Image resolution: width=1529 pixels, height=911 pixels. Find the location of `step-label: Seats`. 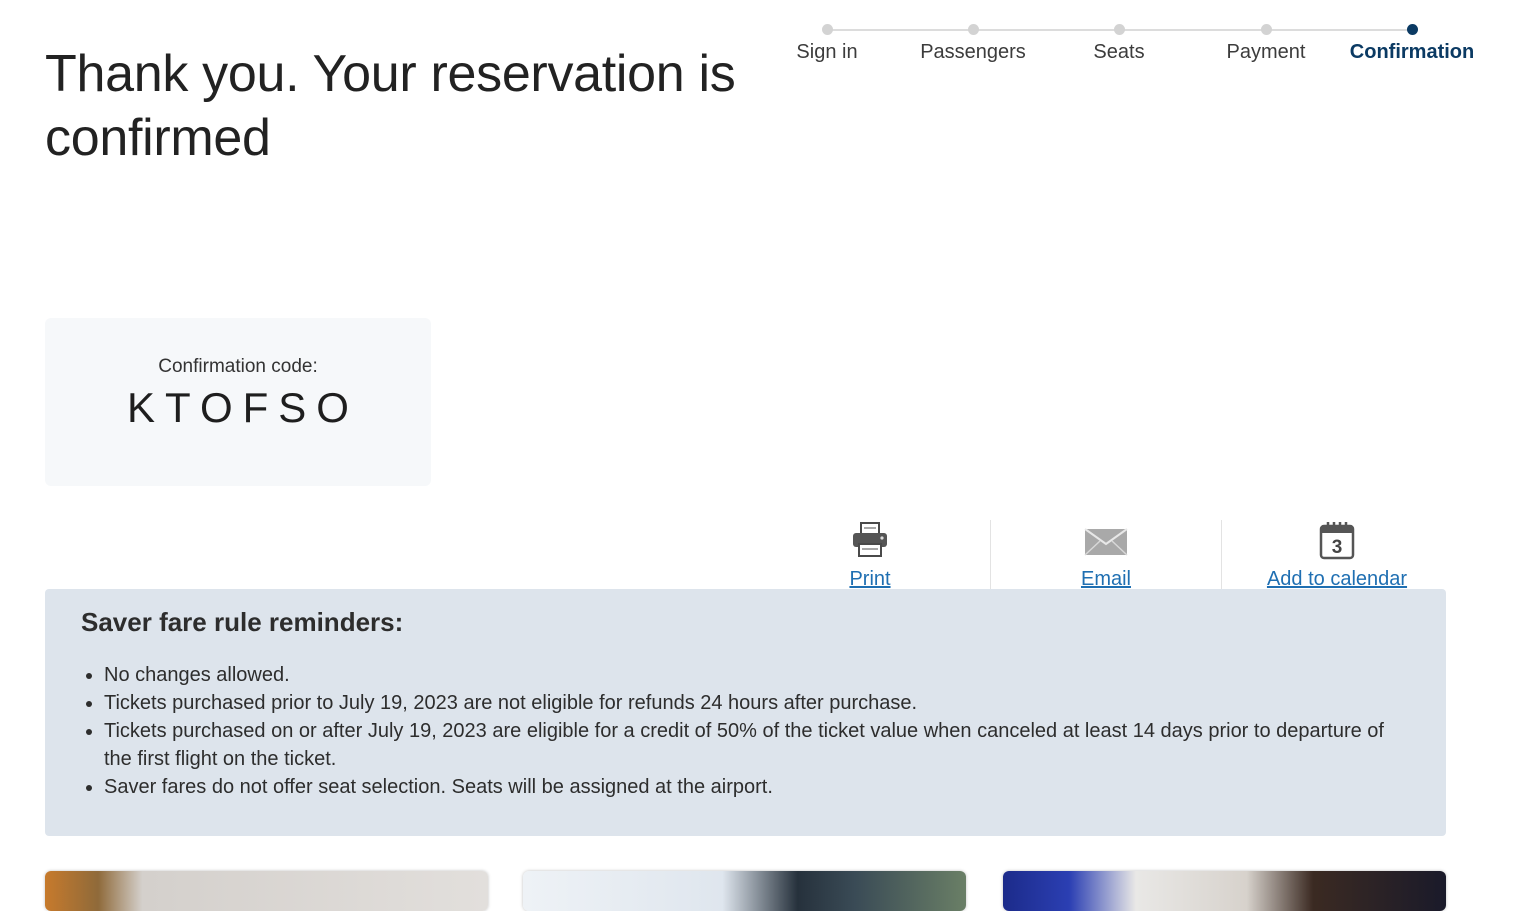

step-label: Seats is located at coordinates (1119, 52).